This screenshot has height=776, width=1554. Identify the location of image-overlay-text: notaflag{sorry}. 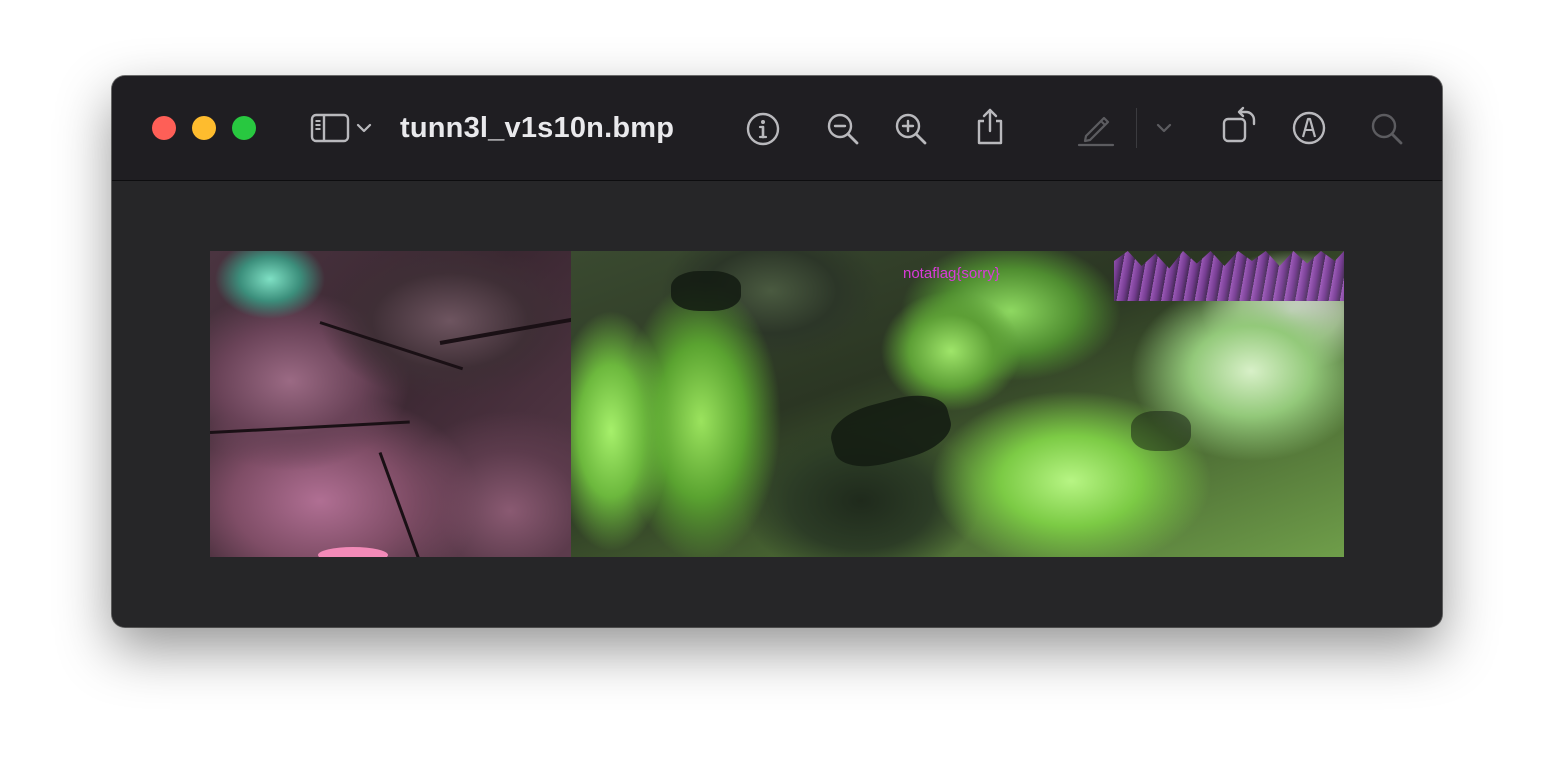
(951, 273).